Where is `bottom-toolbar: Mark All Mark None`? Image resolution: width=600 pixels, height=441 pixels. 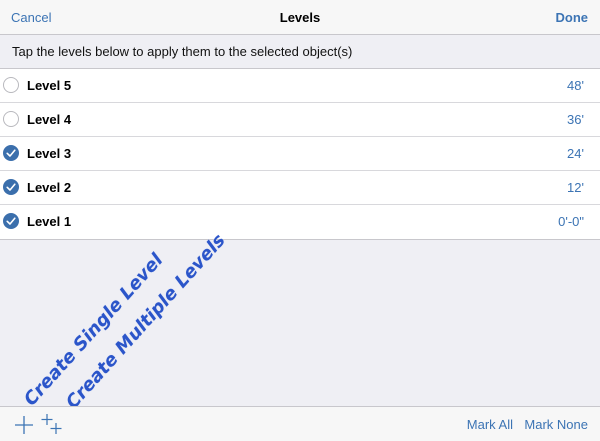 bottom-toolbar: Mark All Mark None is located at coordinates (300, 423).